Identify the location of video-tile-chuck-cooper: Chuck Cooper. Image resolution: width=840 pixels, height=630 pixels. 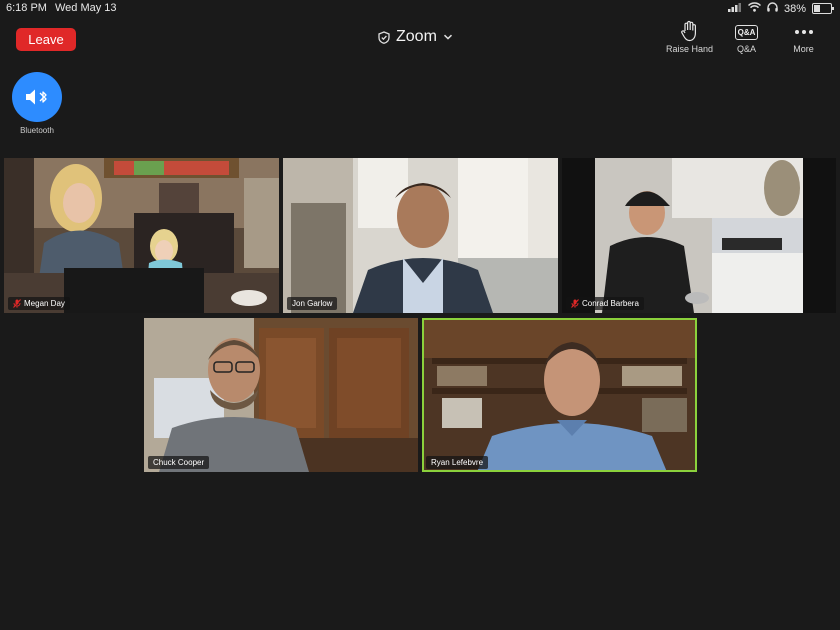
(281, 395).